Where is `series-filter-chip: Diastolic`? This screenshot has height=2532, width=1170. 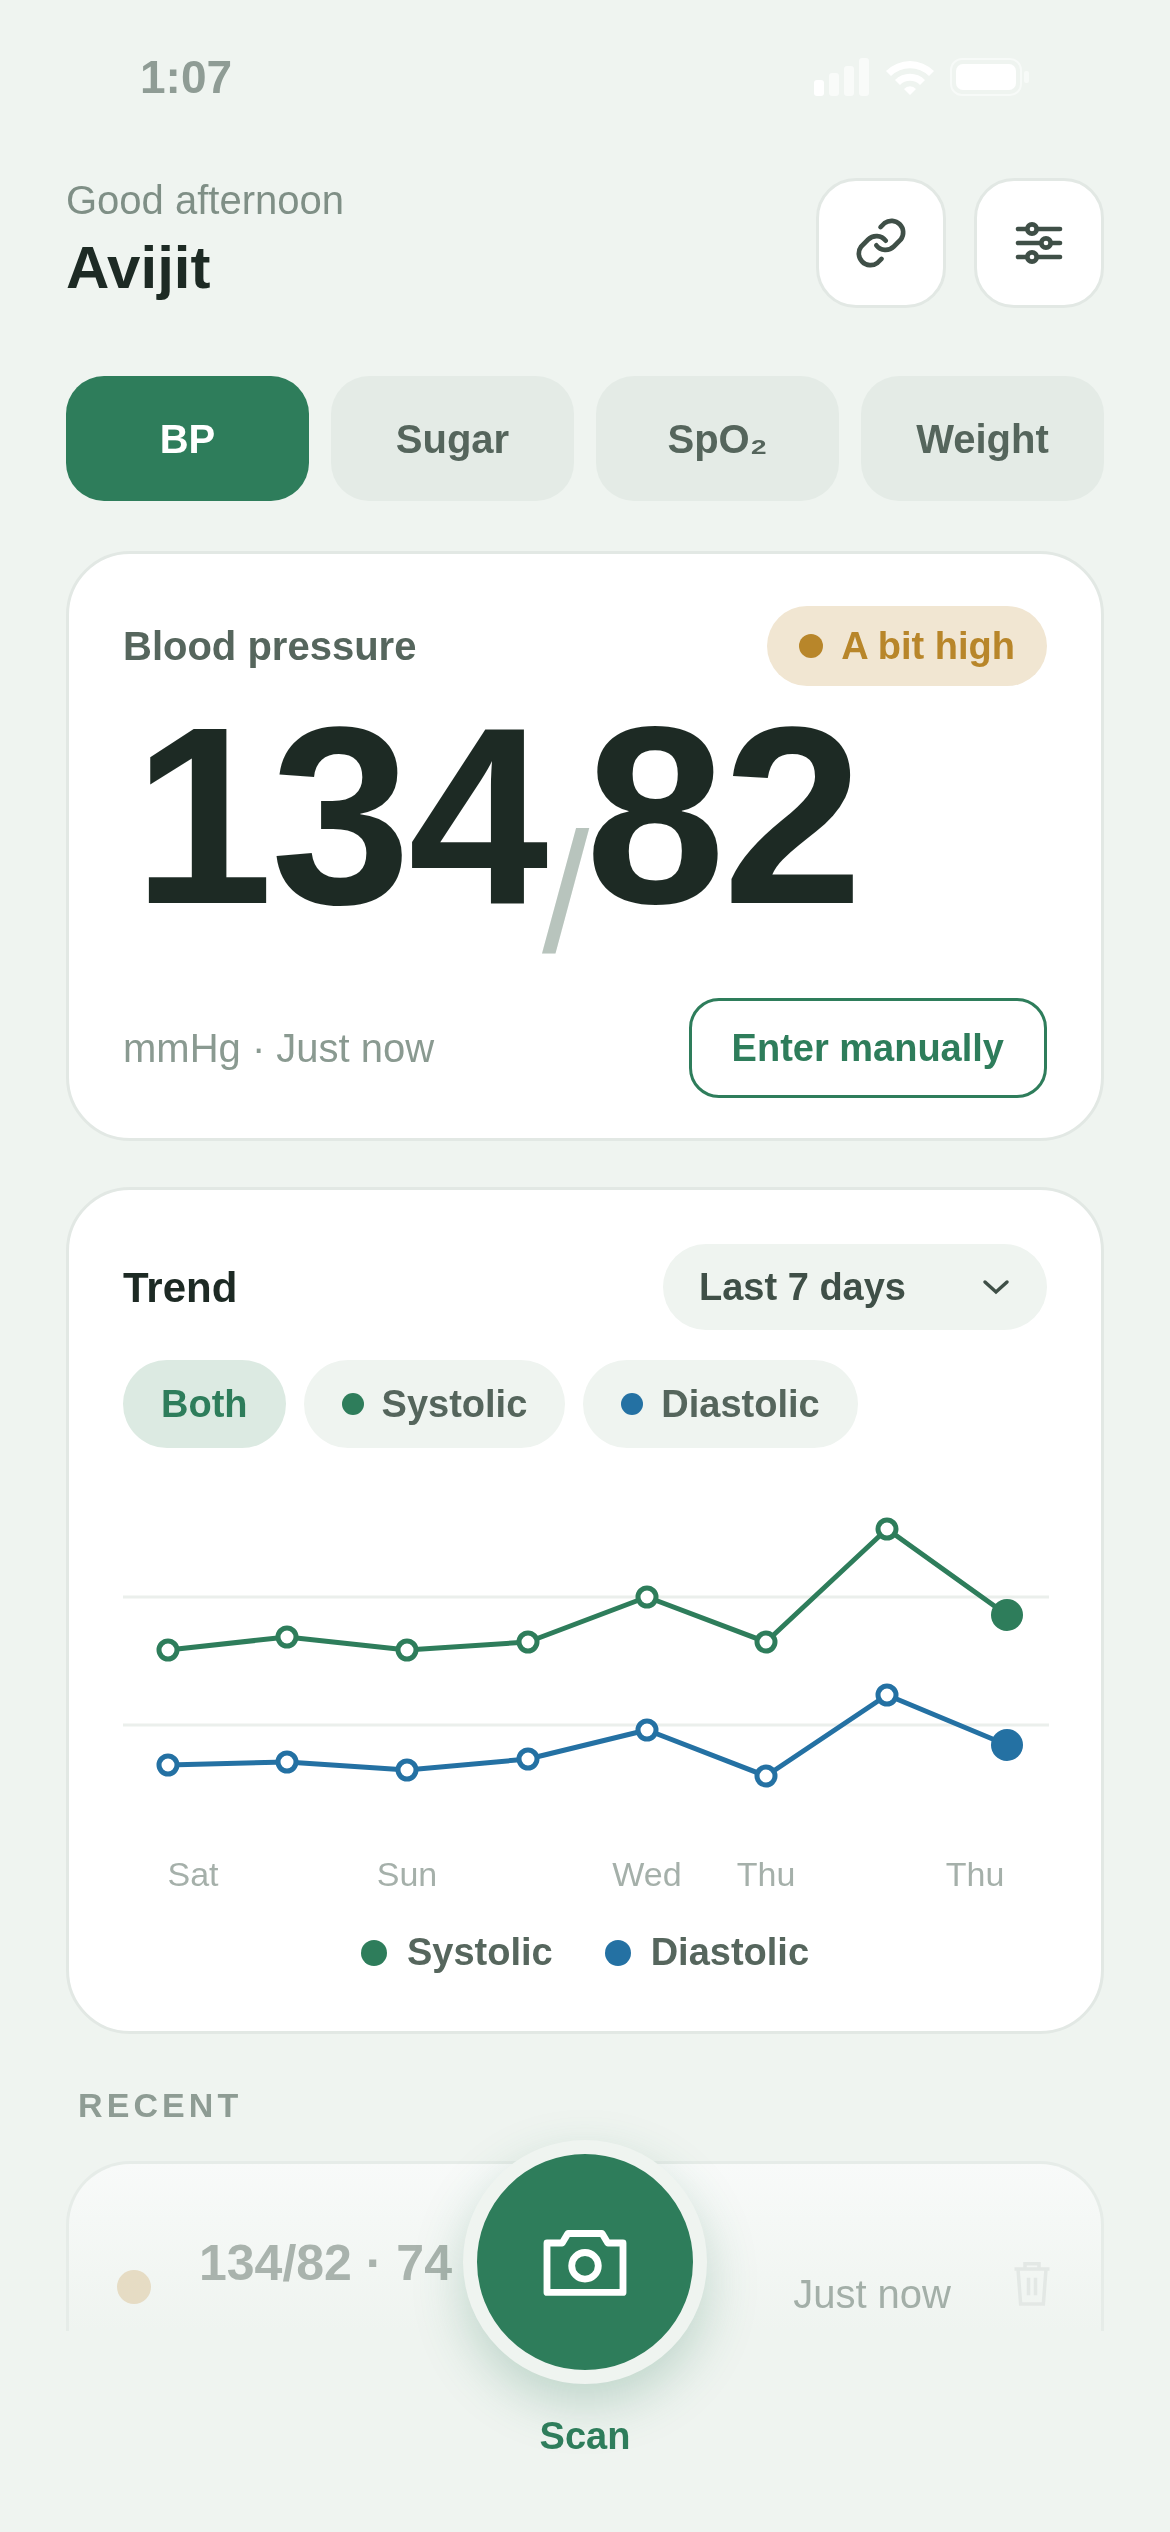 series-filter-chip: Diastolic is located at coordinates (720, 1404).